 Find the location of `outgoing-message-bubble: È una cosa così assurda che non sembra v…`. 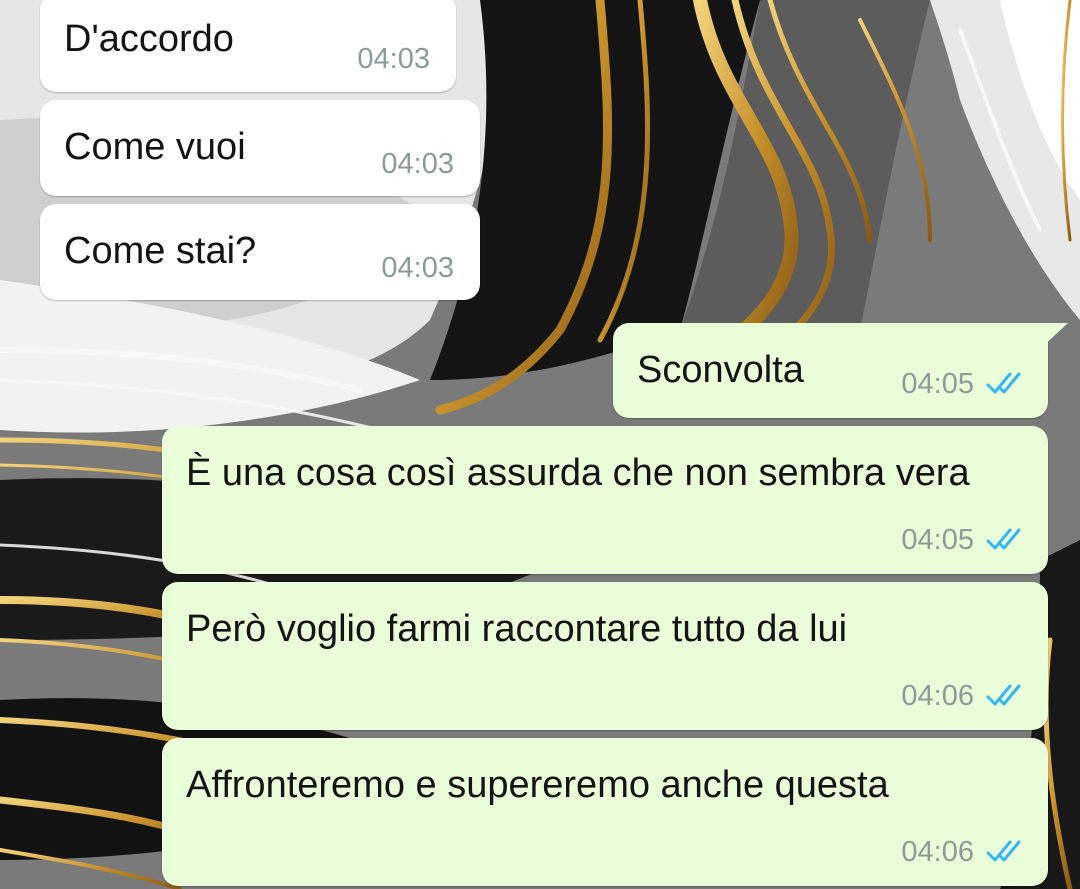

outgoing-message-bubble: È una cosa così assurda che non sembra v… is located at coordinates (605, 500).